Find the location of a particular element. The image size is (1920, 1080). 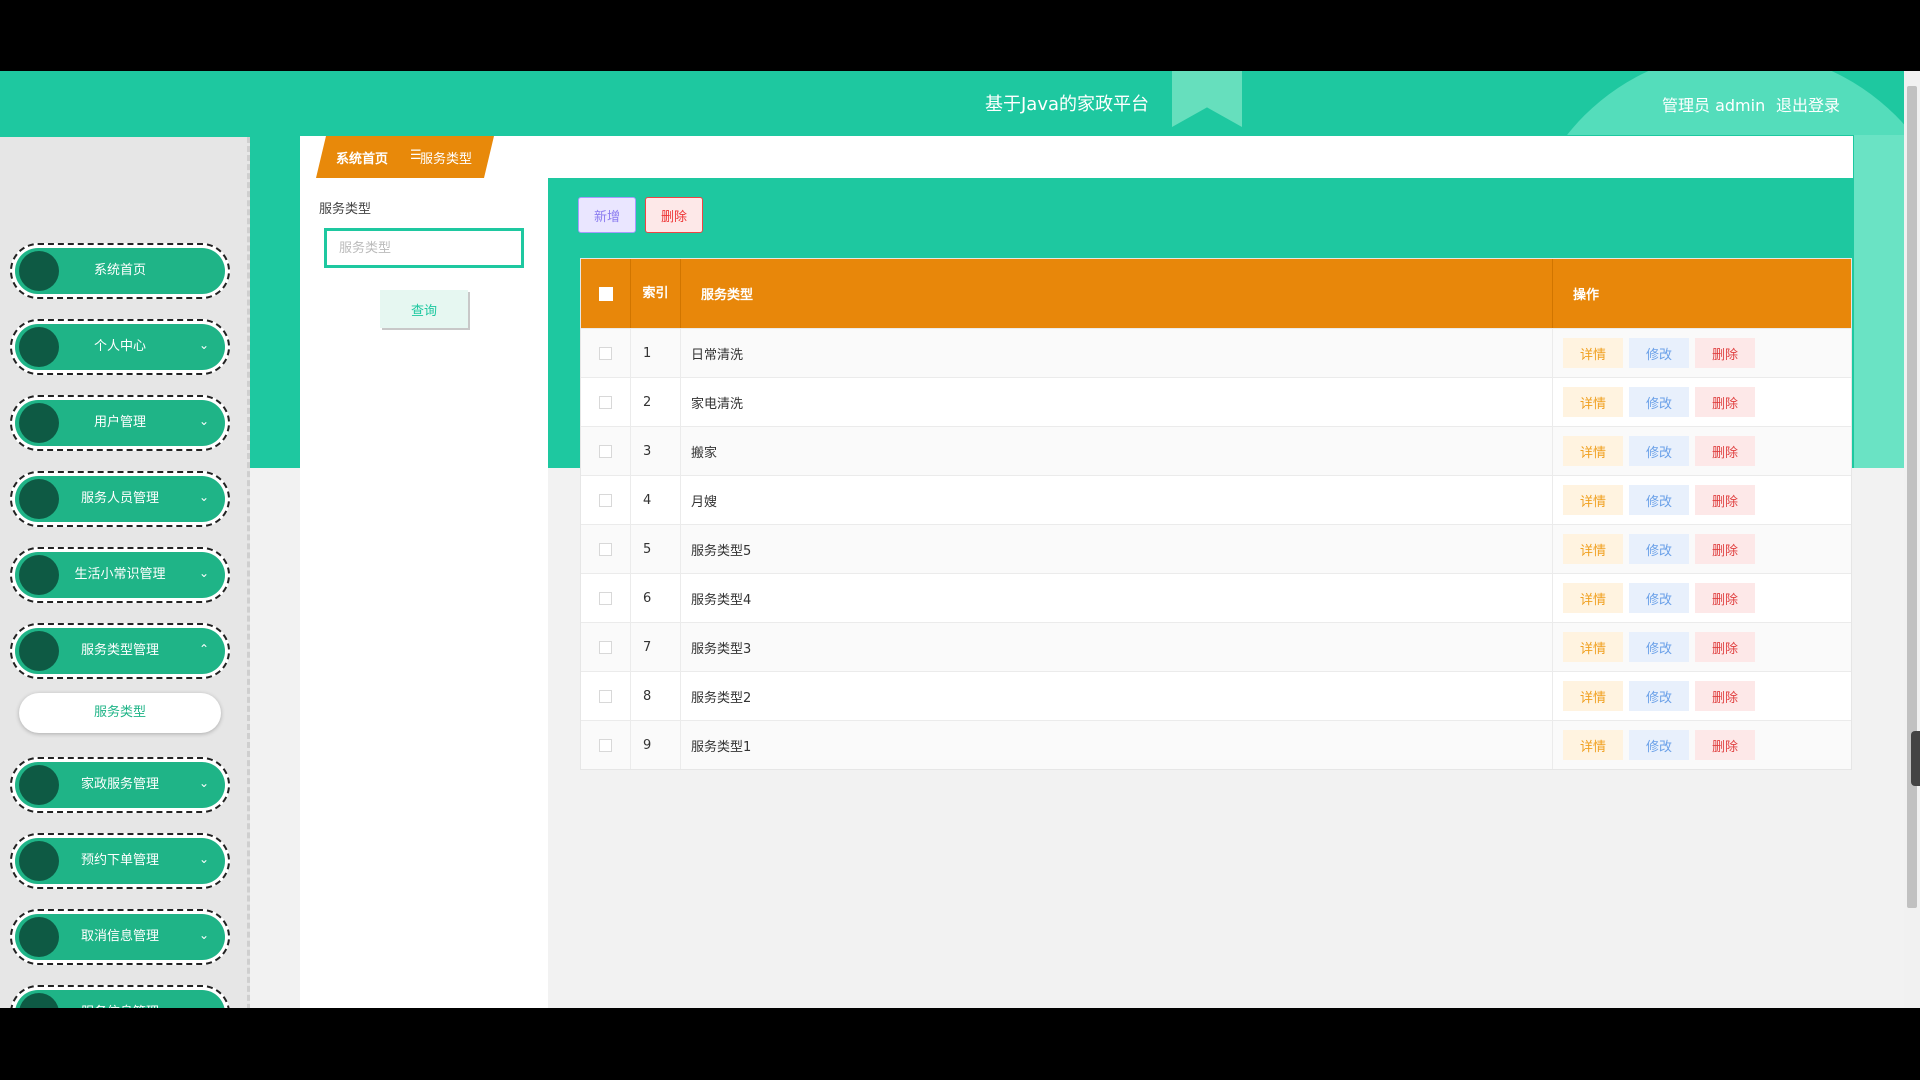

column-header-index: 索引 is located at coordinates (656, 293).